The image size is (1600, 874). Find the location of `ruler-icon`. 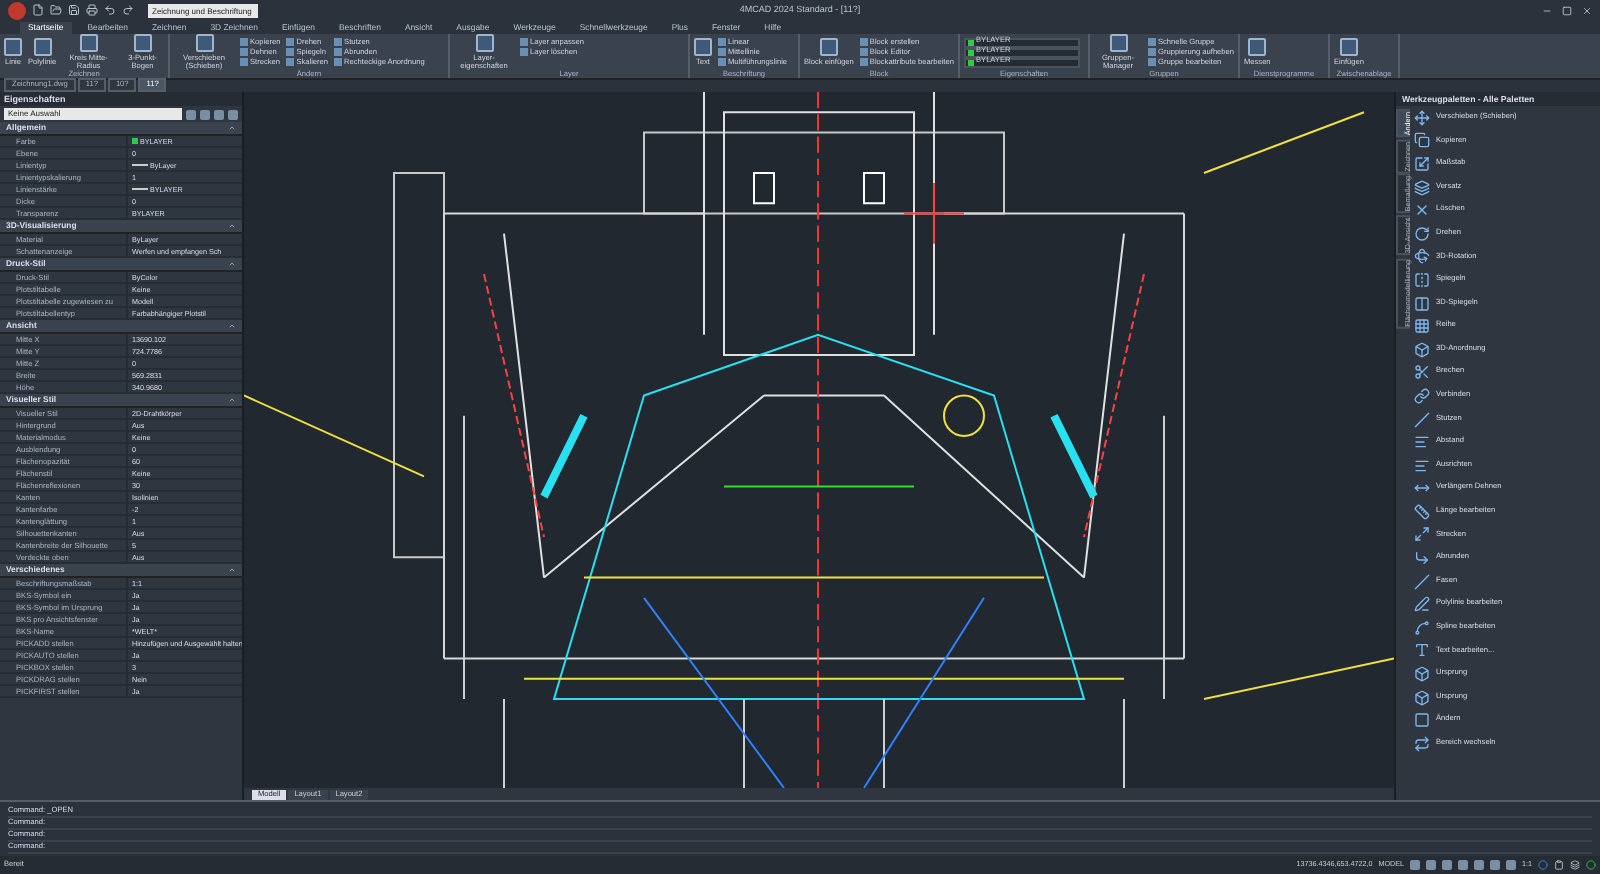

ruler-icon is located at coordinates (1422, 511).